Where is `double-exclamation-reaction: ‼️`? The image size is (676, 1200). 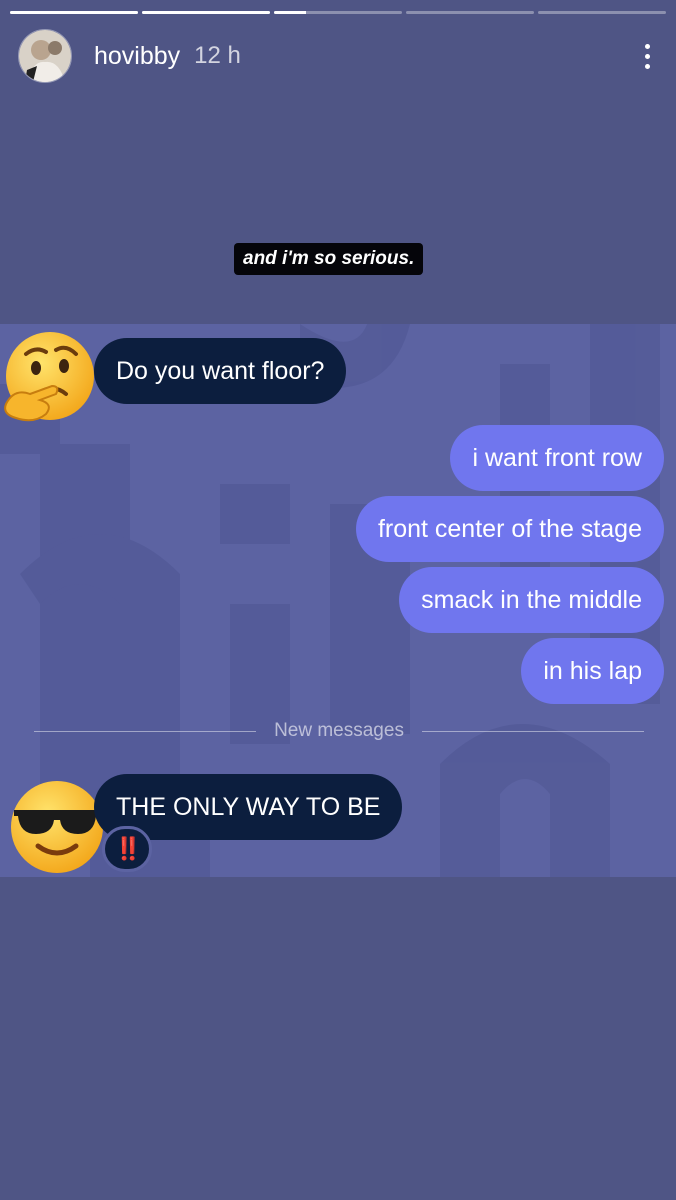
double-exclamation-reaction: ‼️ is located at coordinates (127, 849).